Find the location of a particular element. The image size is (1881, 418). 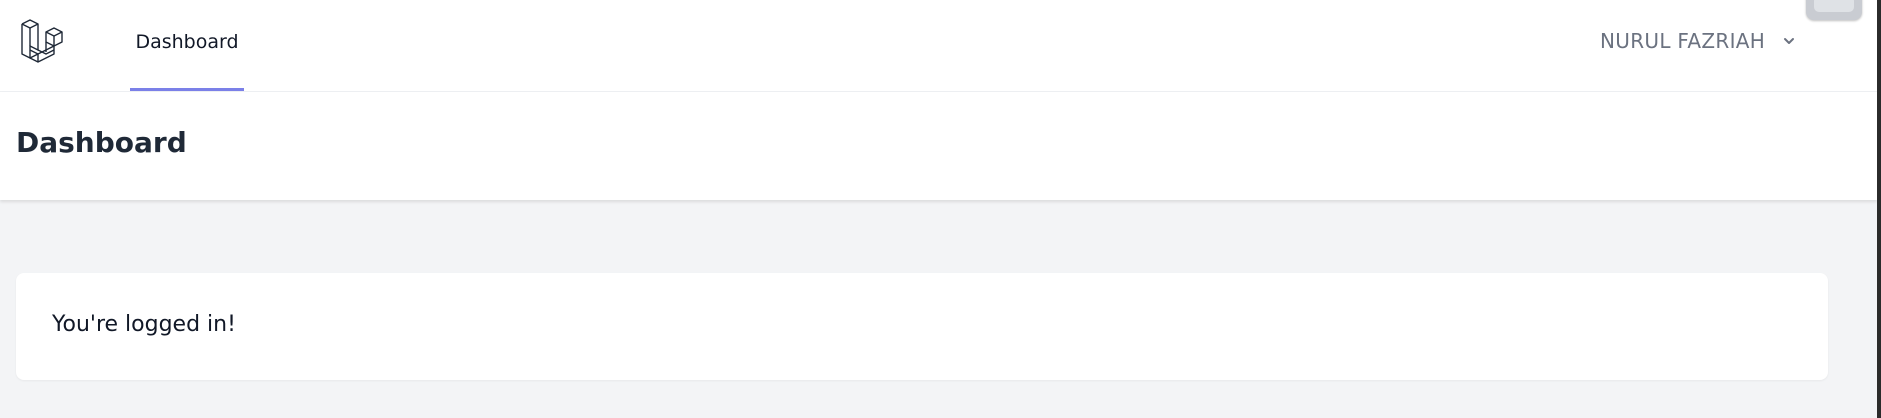

user-menu-dropdown: NURUL FAZRIAH is located at coordinates (1698, 41).